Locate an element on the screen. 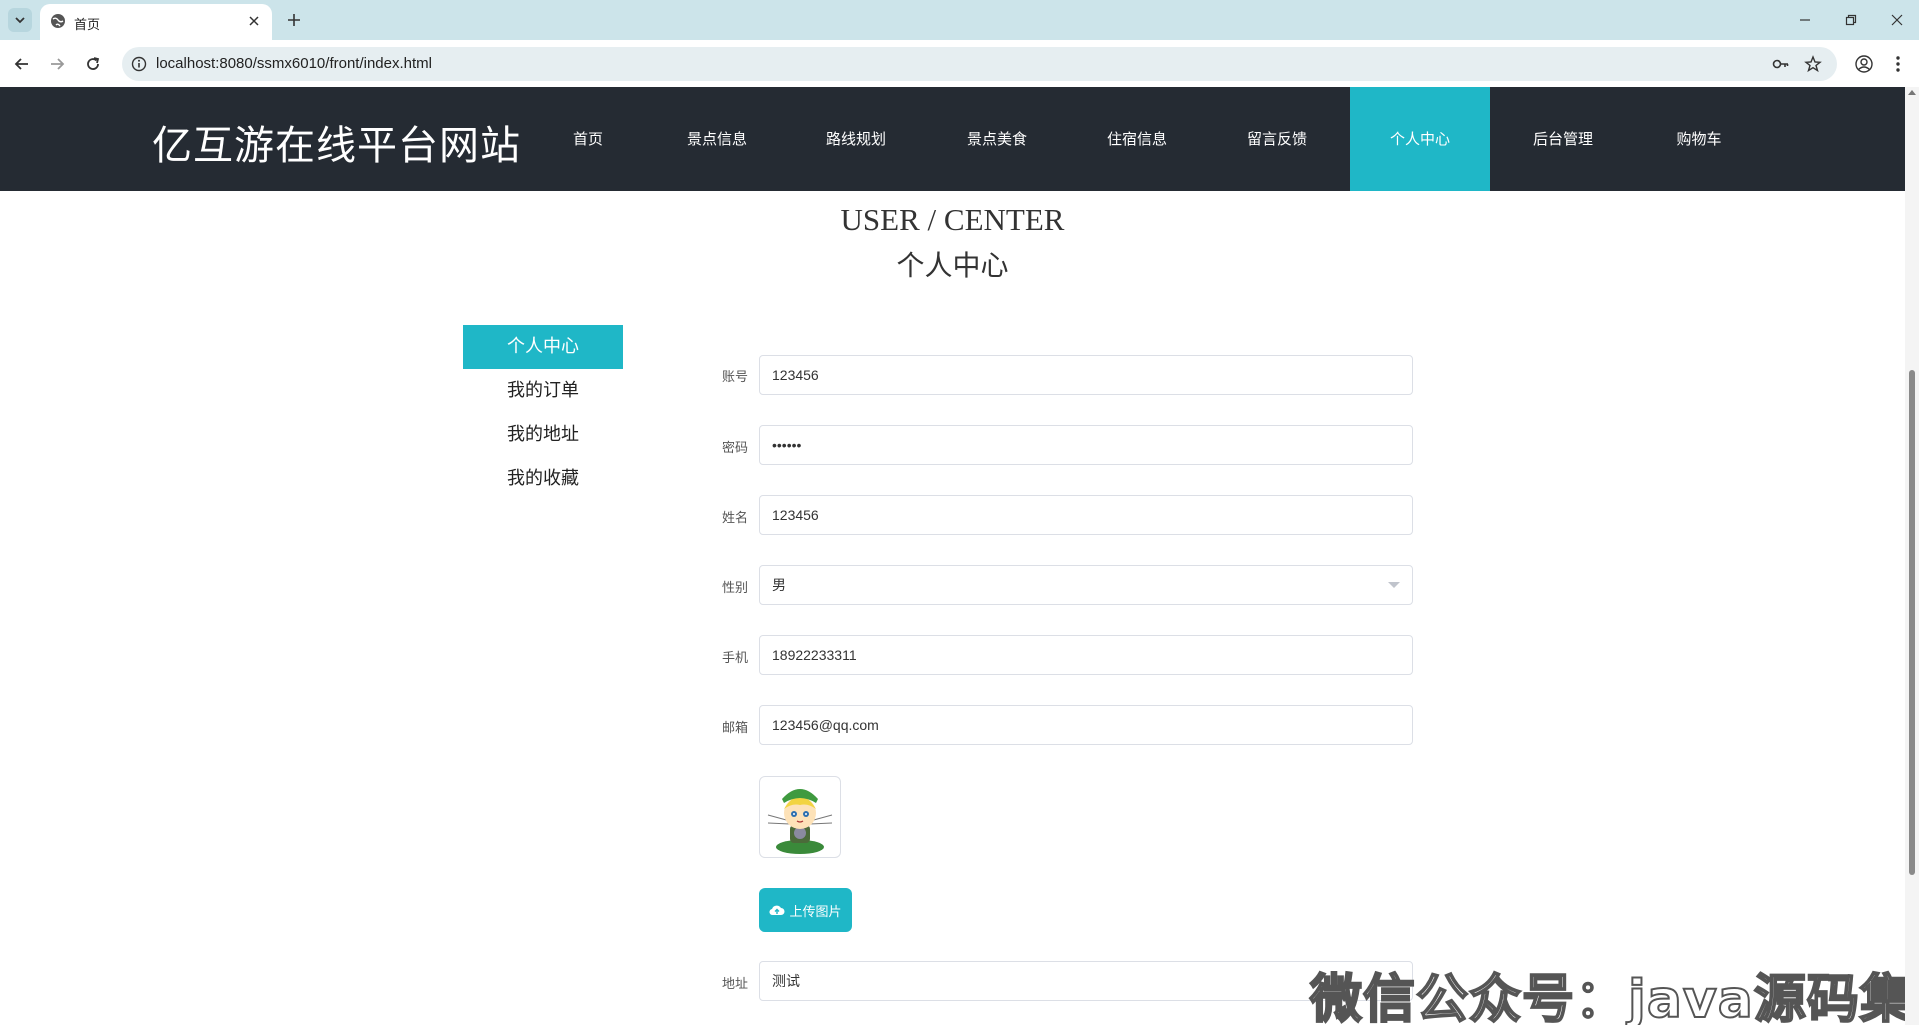 Image resolution: width=1919 pixels, height=1025 pixels. page-scrollbar is located at coordinates (1912, 556).